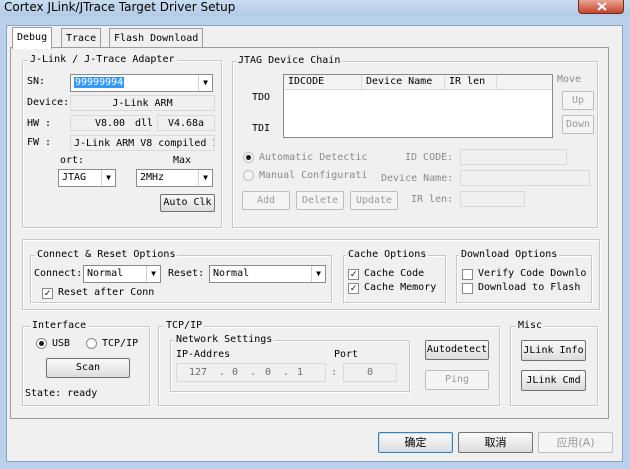 The image size is (630, 469). I want to click on sn-select: 99999994 ▼, so click(141, 83).